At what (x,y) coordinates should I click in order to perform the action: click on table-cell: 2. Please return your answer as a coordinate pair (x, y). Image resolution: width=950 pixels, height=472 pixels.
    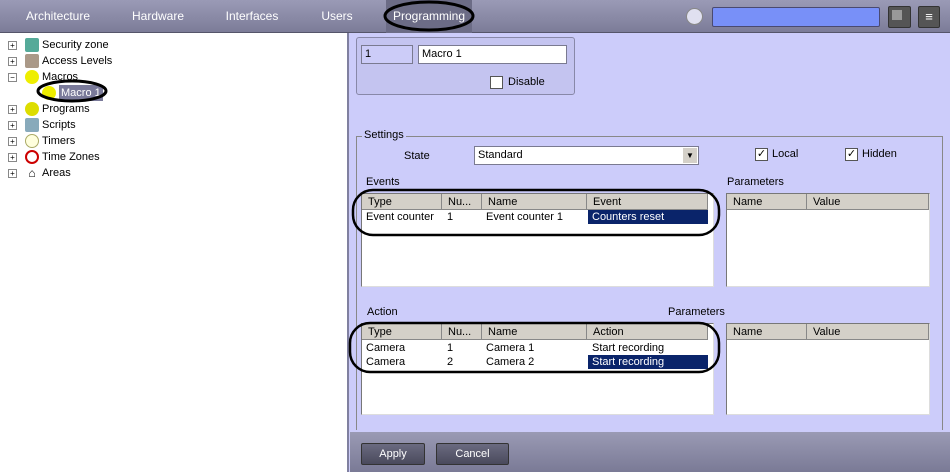
    Looking at the image, I should click on (448, 362).